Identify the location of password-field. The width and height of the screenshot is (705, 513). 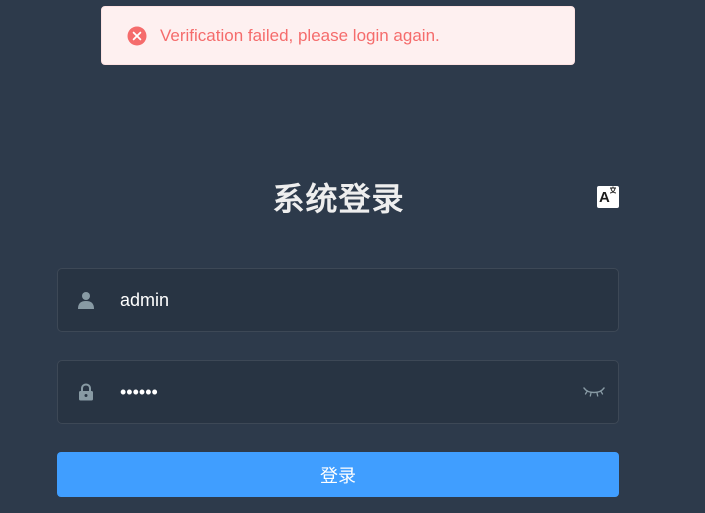
(338, 392).